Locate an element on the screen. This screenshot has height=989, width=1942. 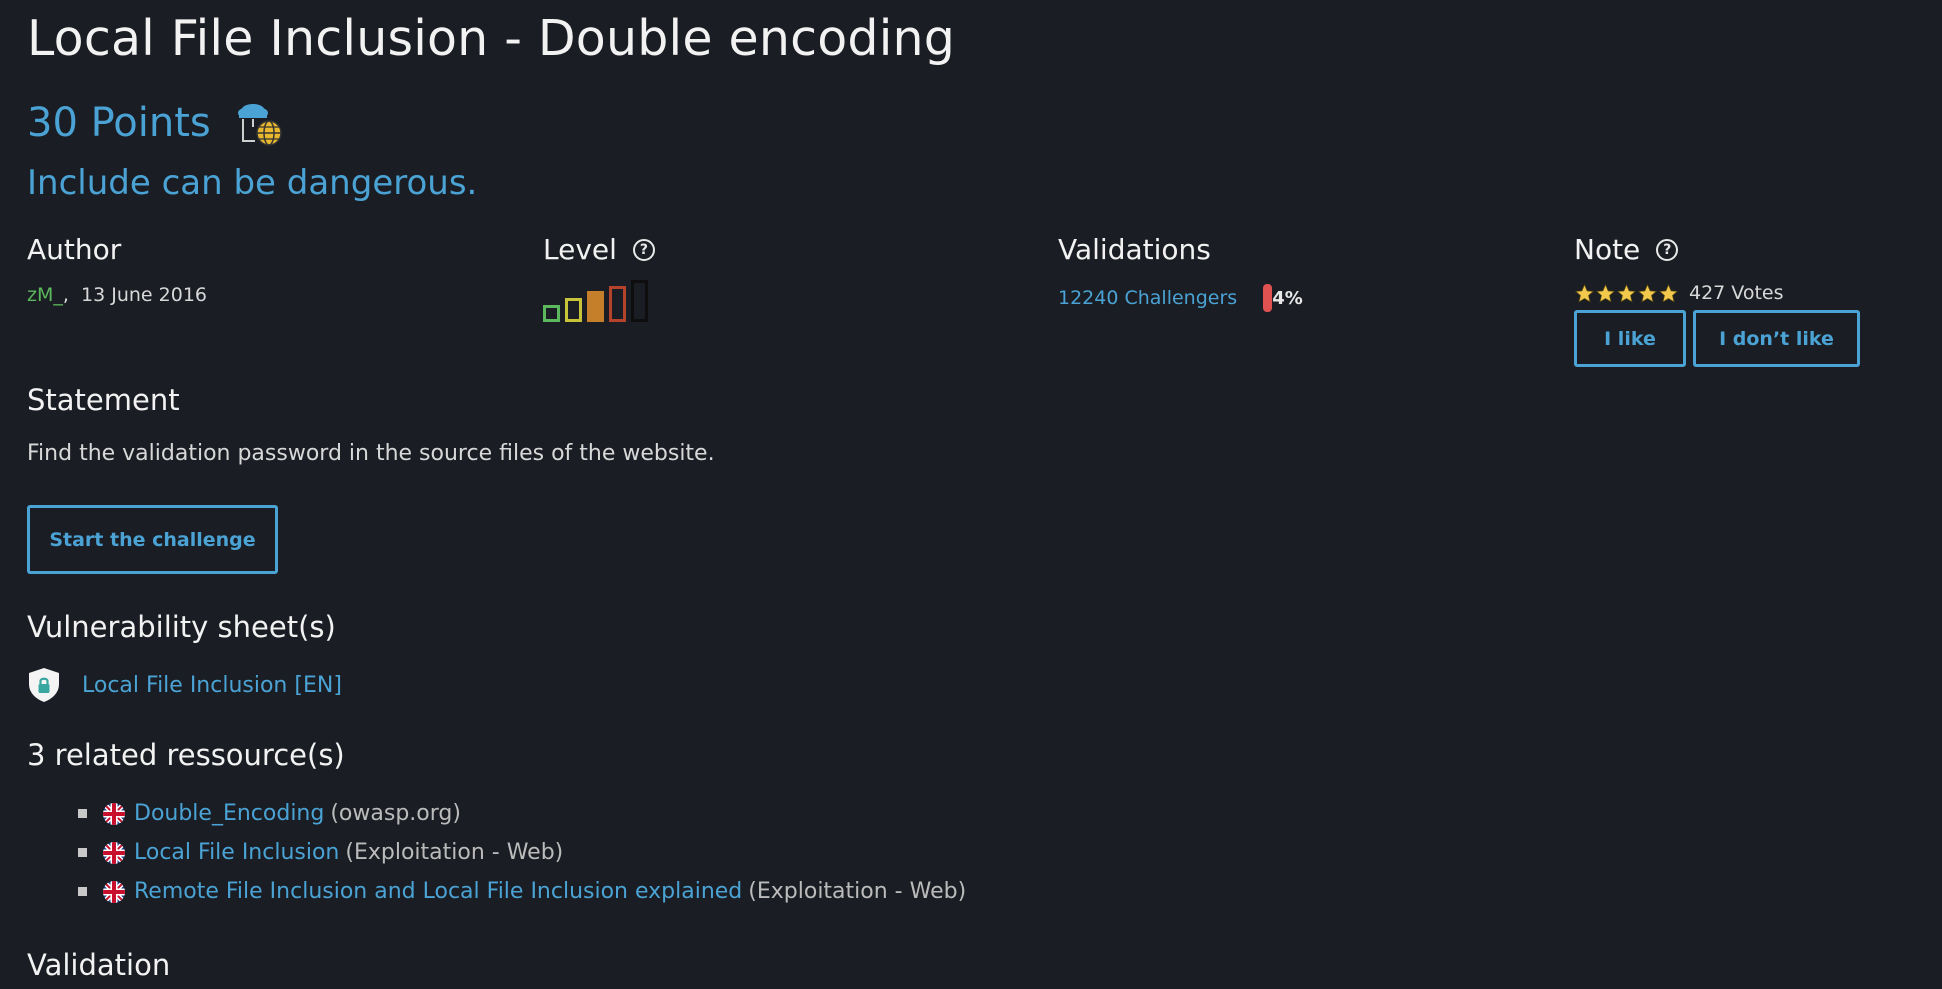
statement-heading: Statement is located at coordinates (103, 400).